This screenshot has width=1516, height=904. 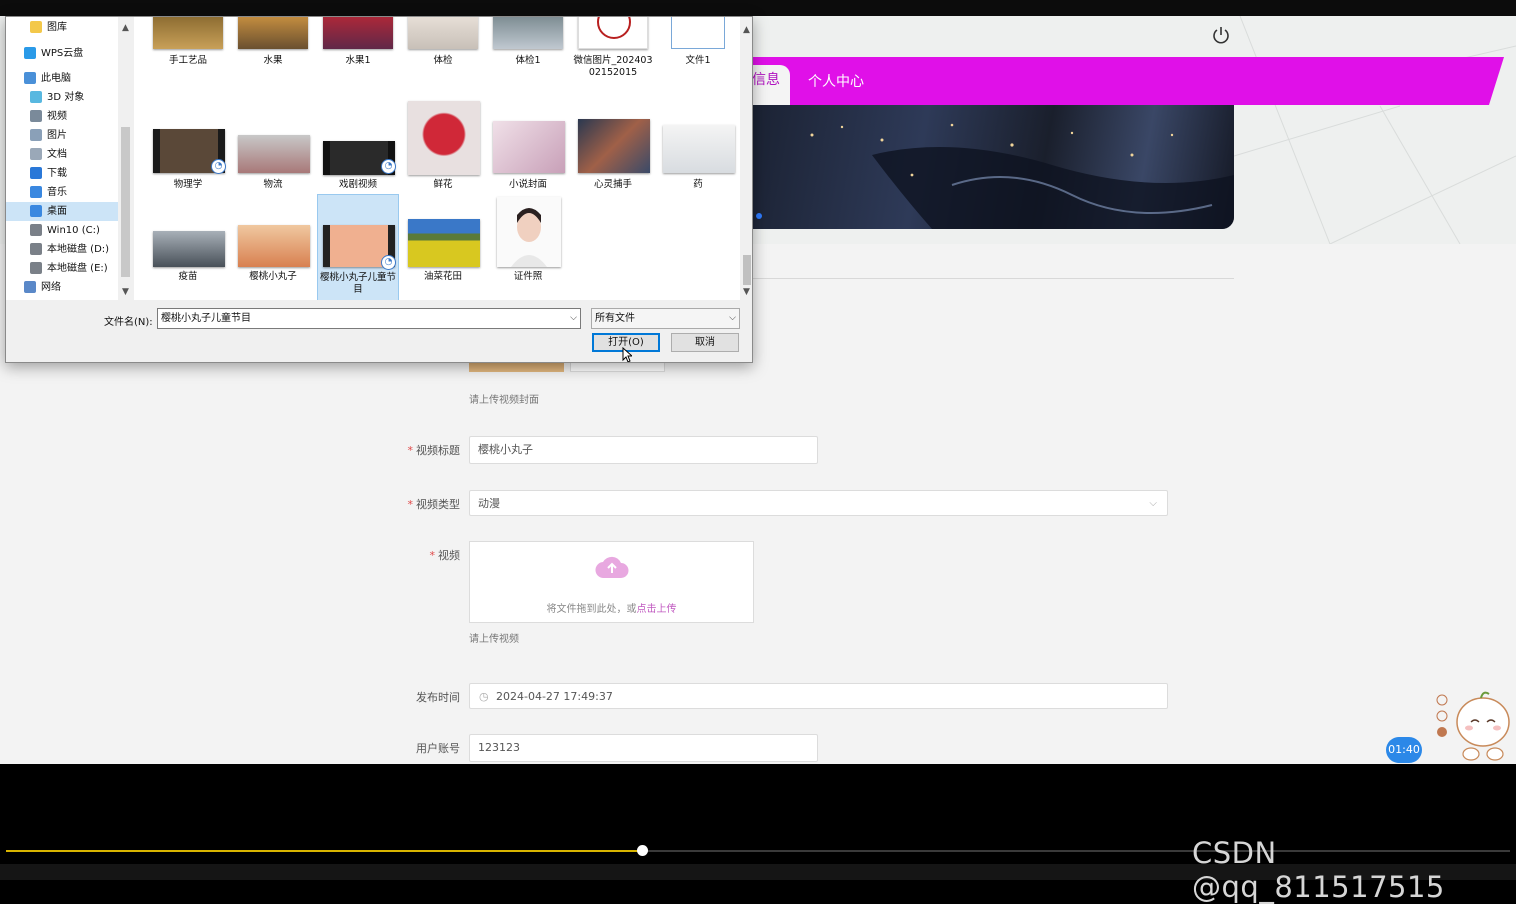 What do you see at coordinates (36, 154) in the screenshot?
I see `document-folder-icon` at bounding box center [36, 154].